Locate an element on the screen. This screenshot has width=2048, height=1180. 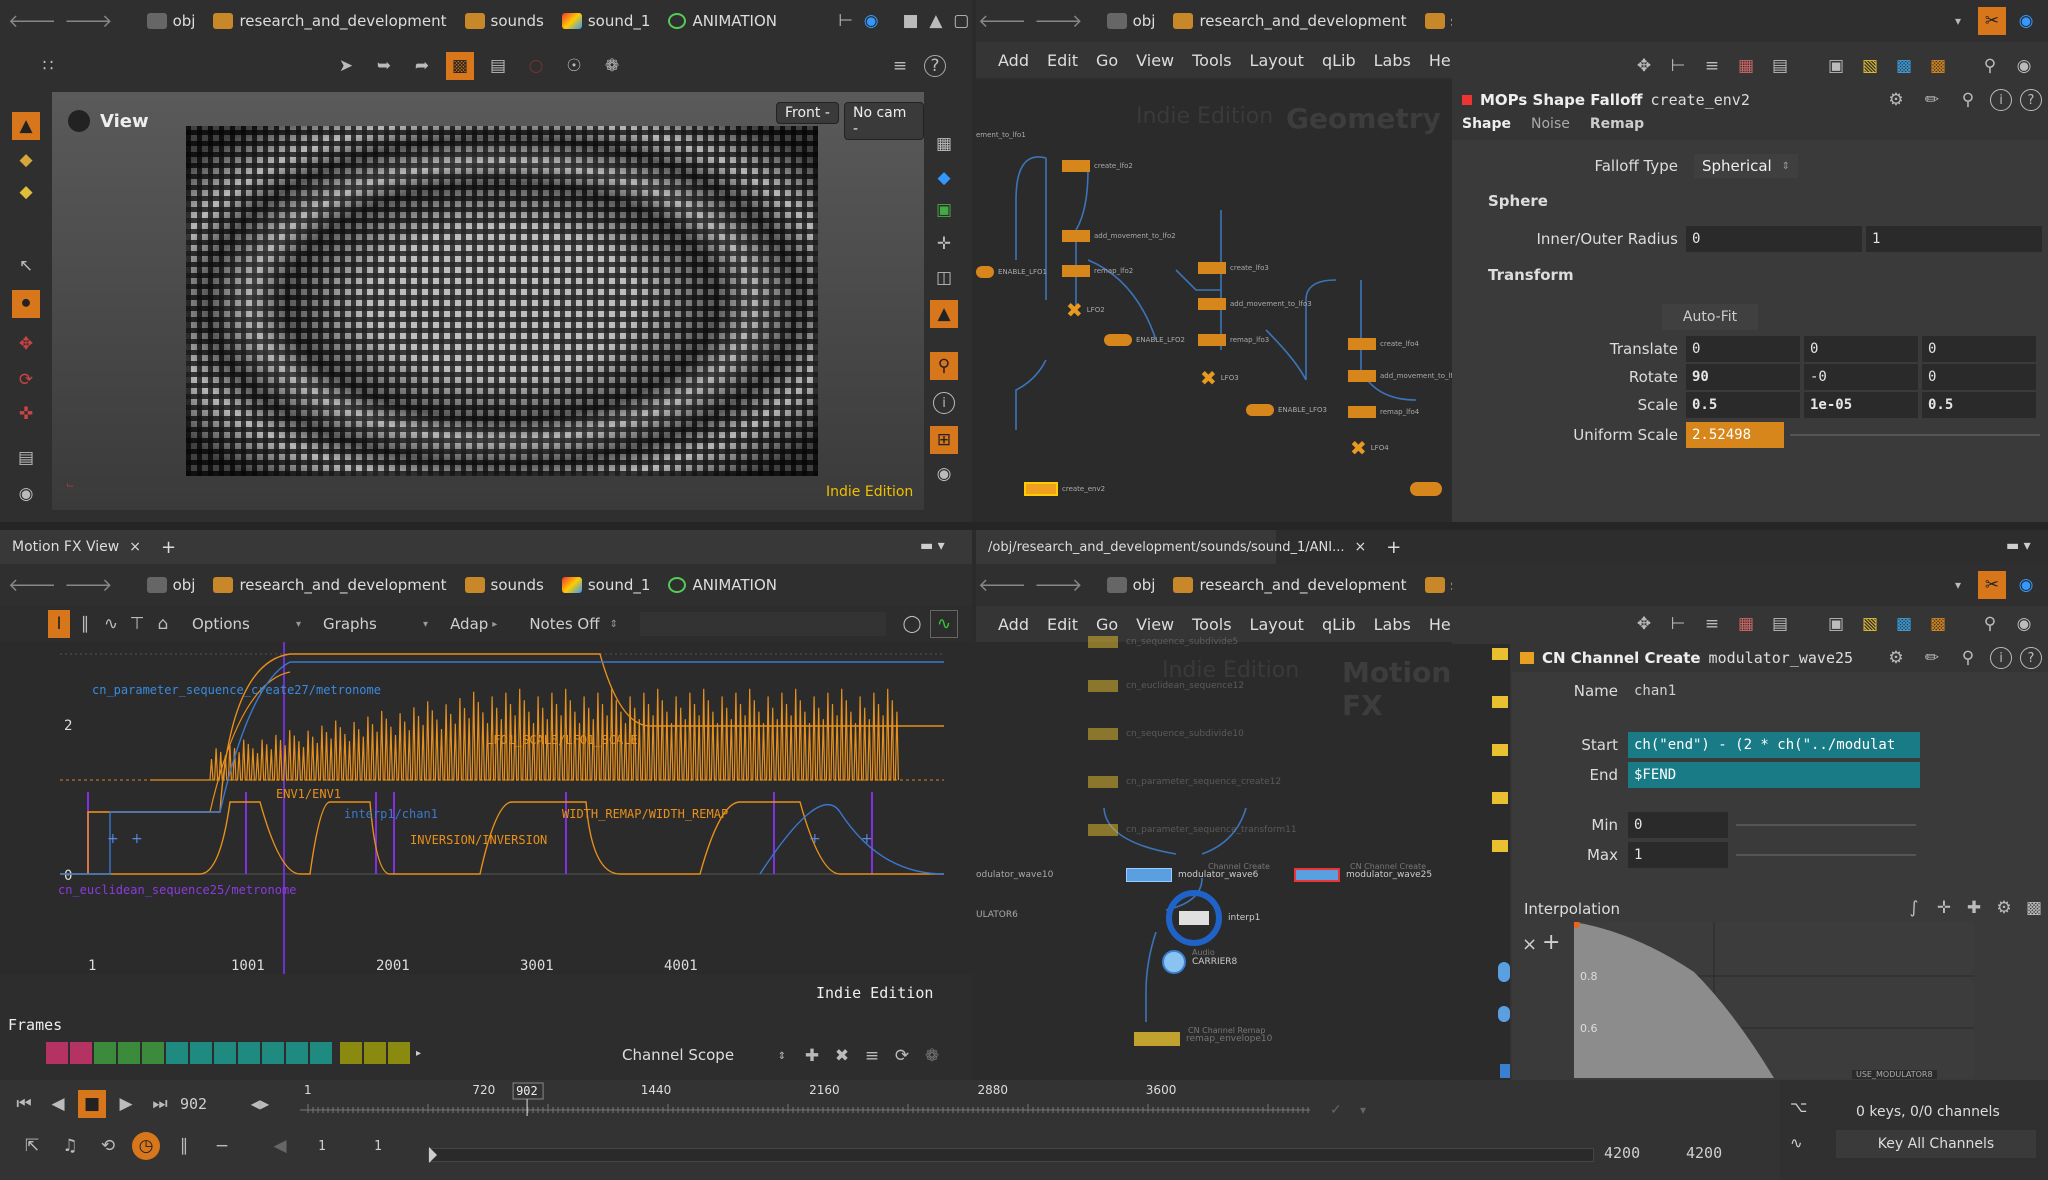
loop-icon: ⟲ is located at coordinates (108, 1146).